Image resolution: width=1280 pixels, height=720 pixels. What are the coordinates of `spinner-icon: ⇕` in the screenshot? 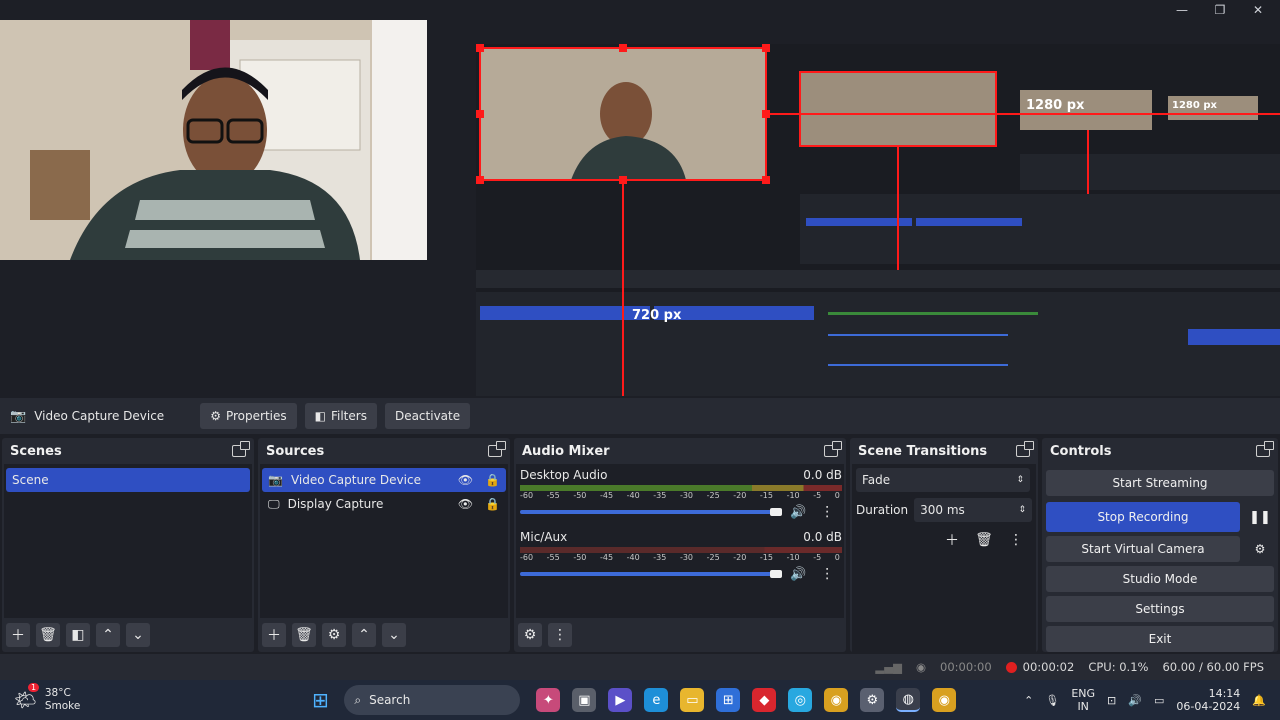 It's located at (1022, 510).